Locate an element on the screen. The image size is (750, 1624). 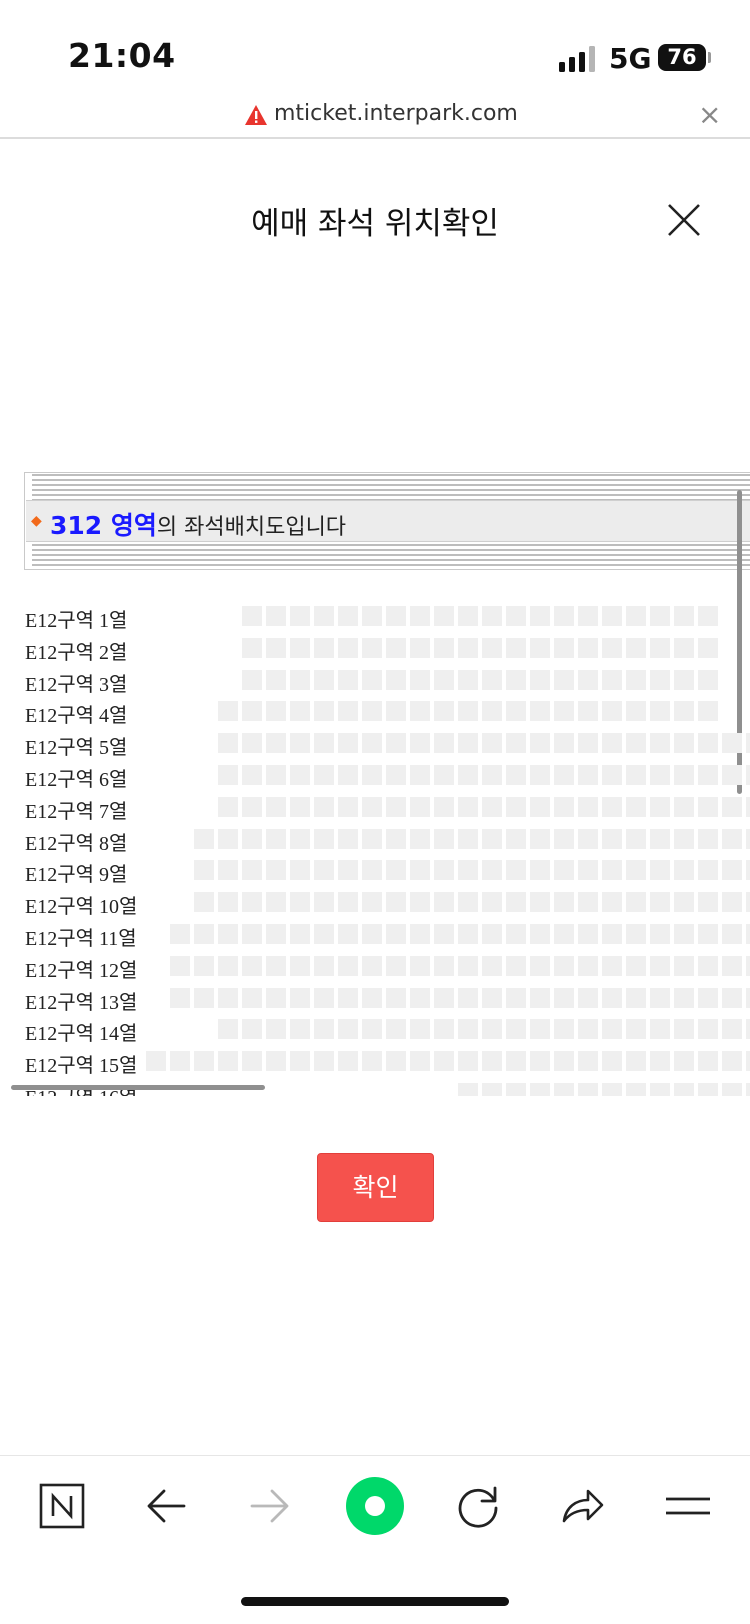
refresh-icon is located at coordinates (478, 1506).